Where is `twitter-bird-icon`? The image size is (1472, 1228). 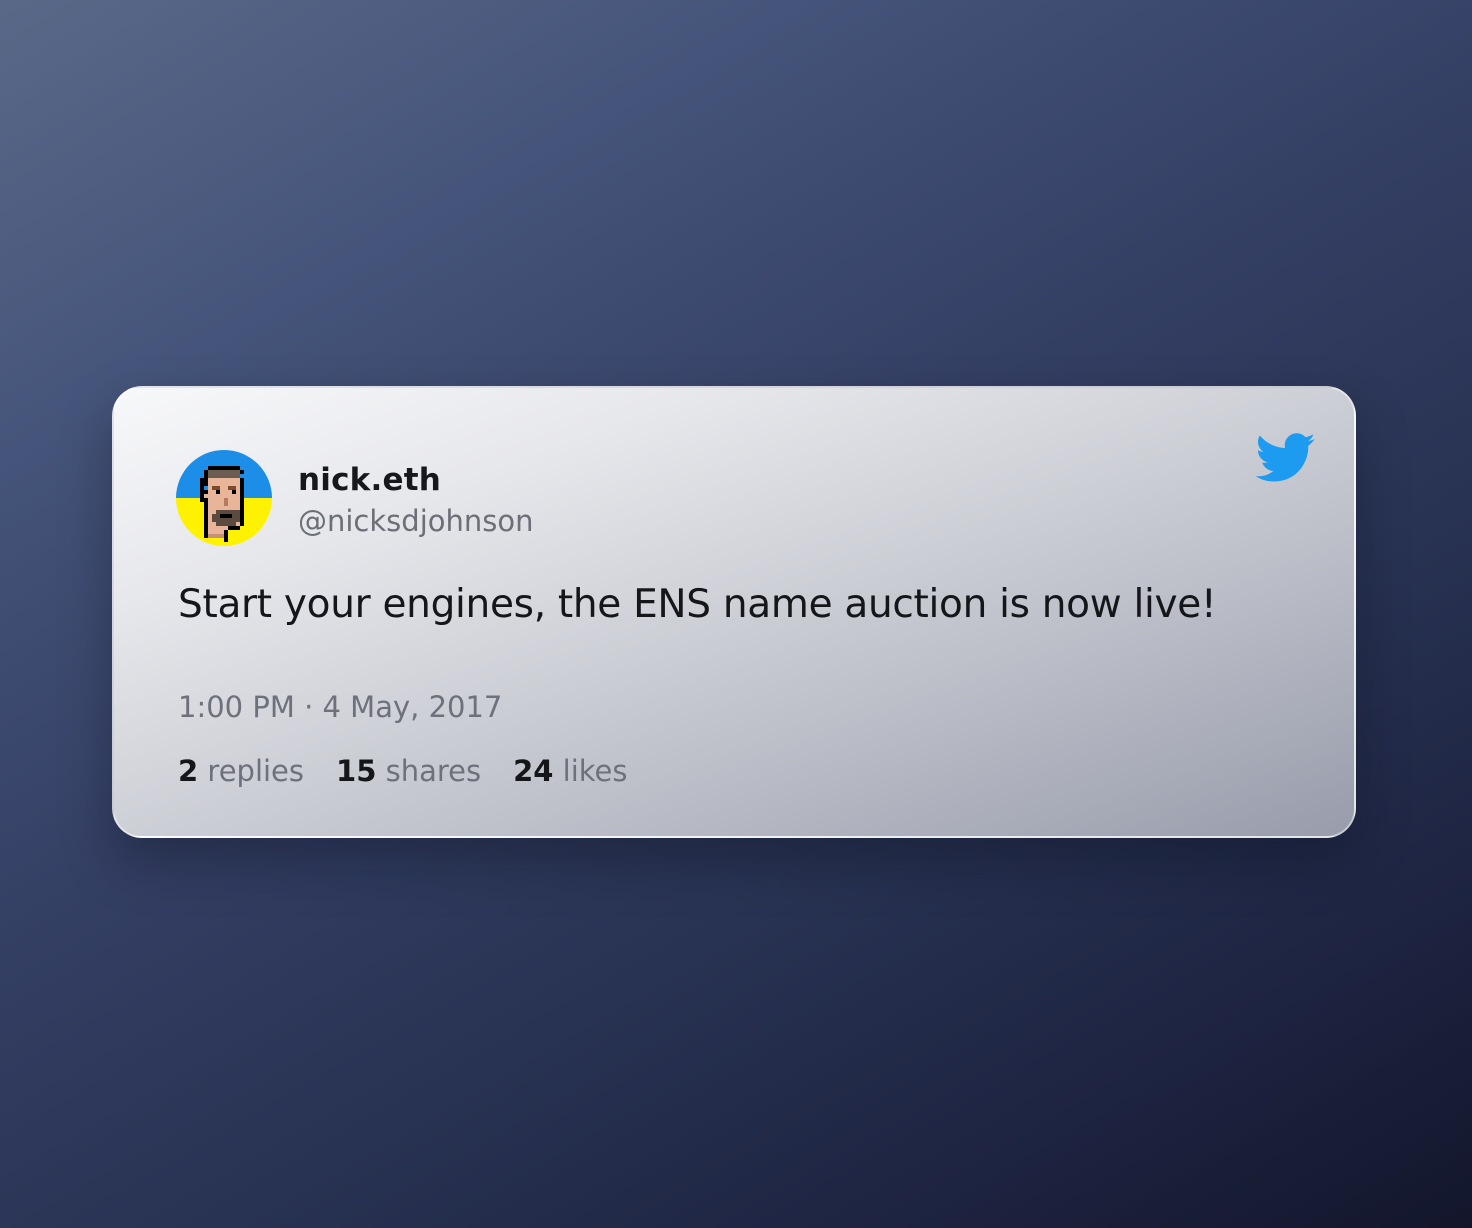 twitter-bird-icon is located at coordinates (1285, 458).